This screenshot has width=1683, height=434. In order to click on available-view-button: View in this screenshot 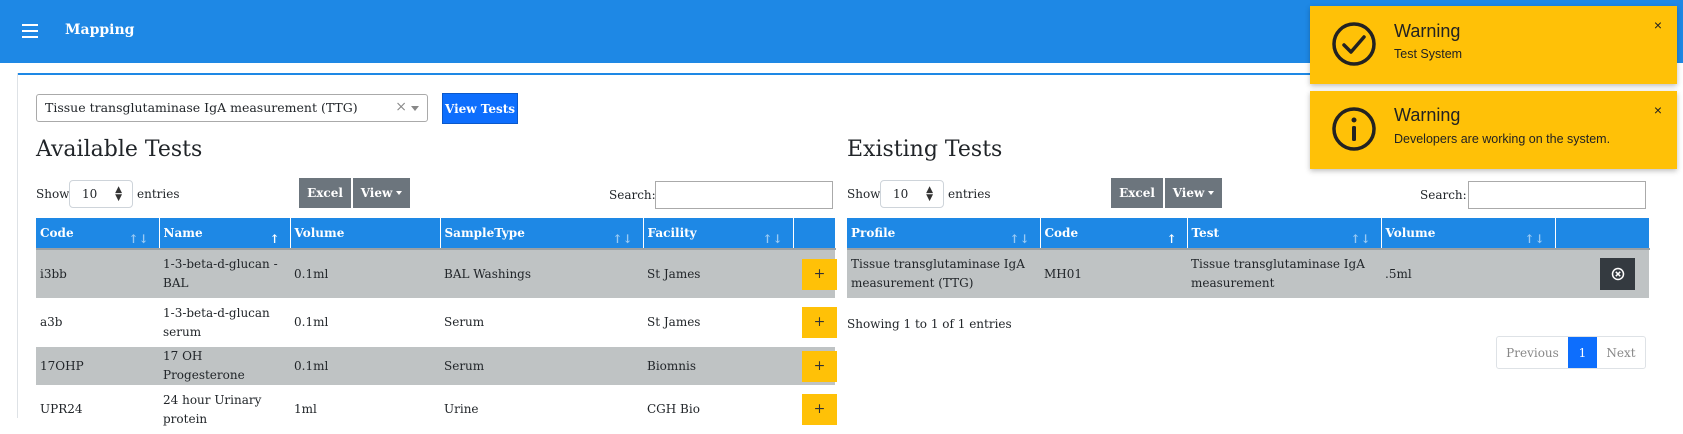, I will do `click(381, 193)`.